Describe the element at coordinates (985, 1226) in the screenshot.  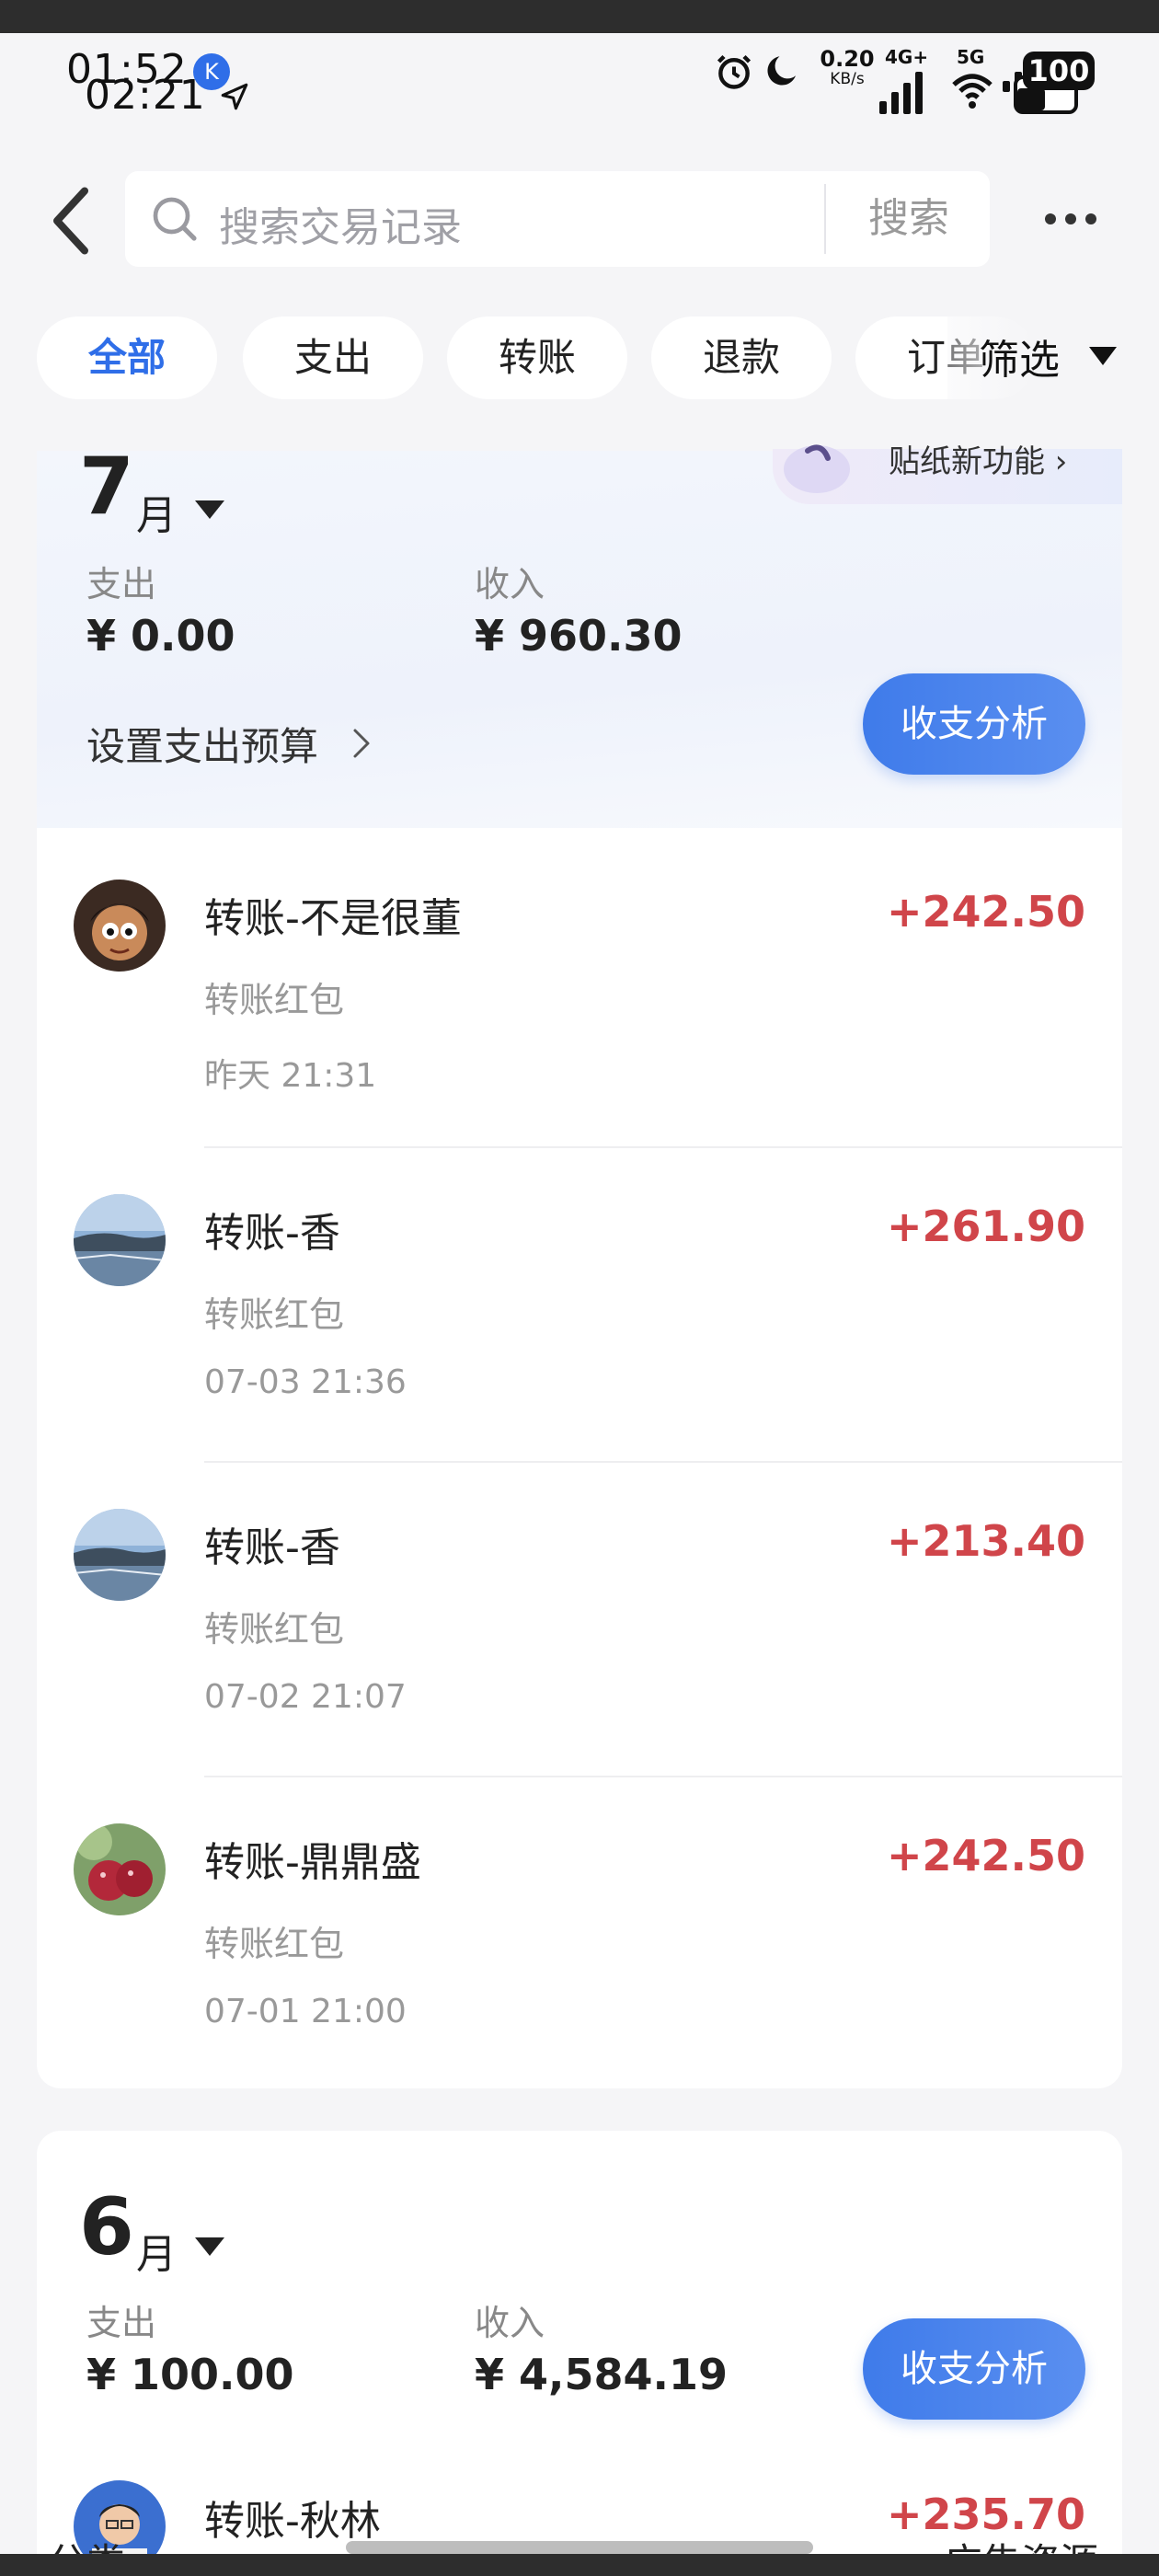
I see `transaction-amount: +261.90` at that location.